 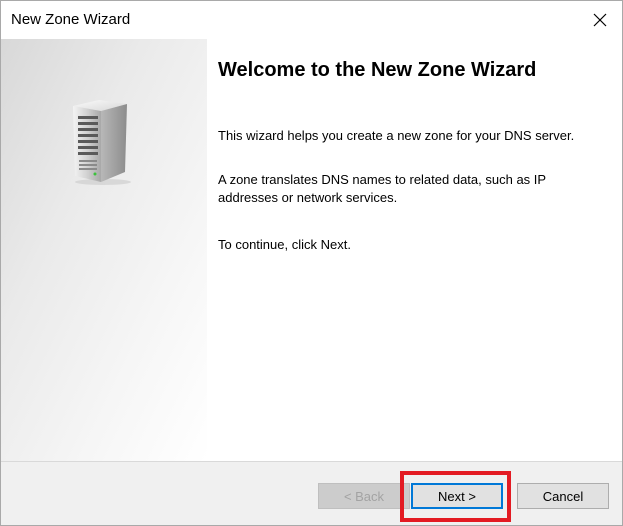 What do you see at coordinates (71, 19) in the screenshot?
I see `window-title: New Zone Wizard` at bounding box center [71, 19].